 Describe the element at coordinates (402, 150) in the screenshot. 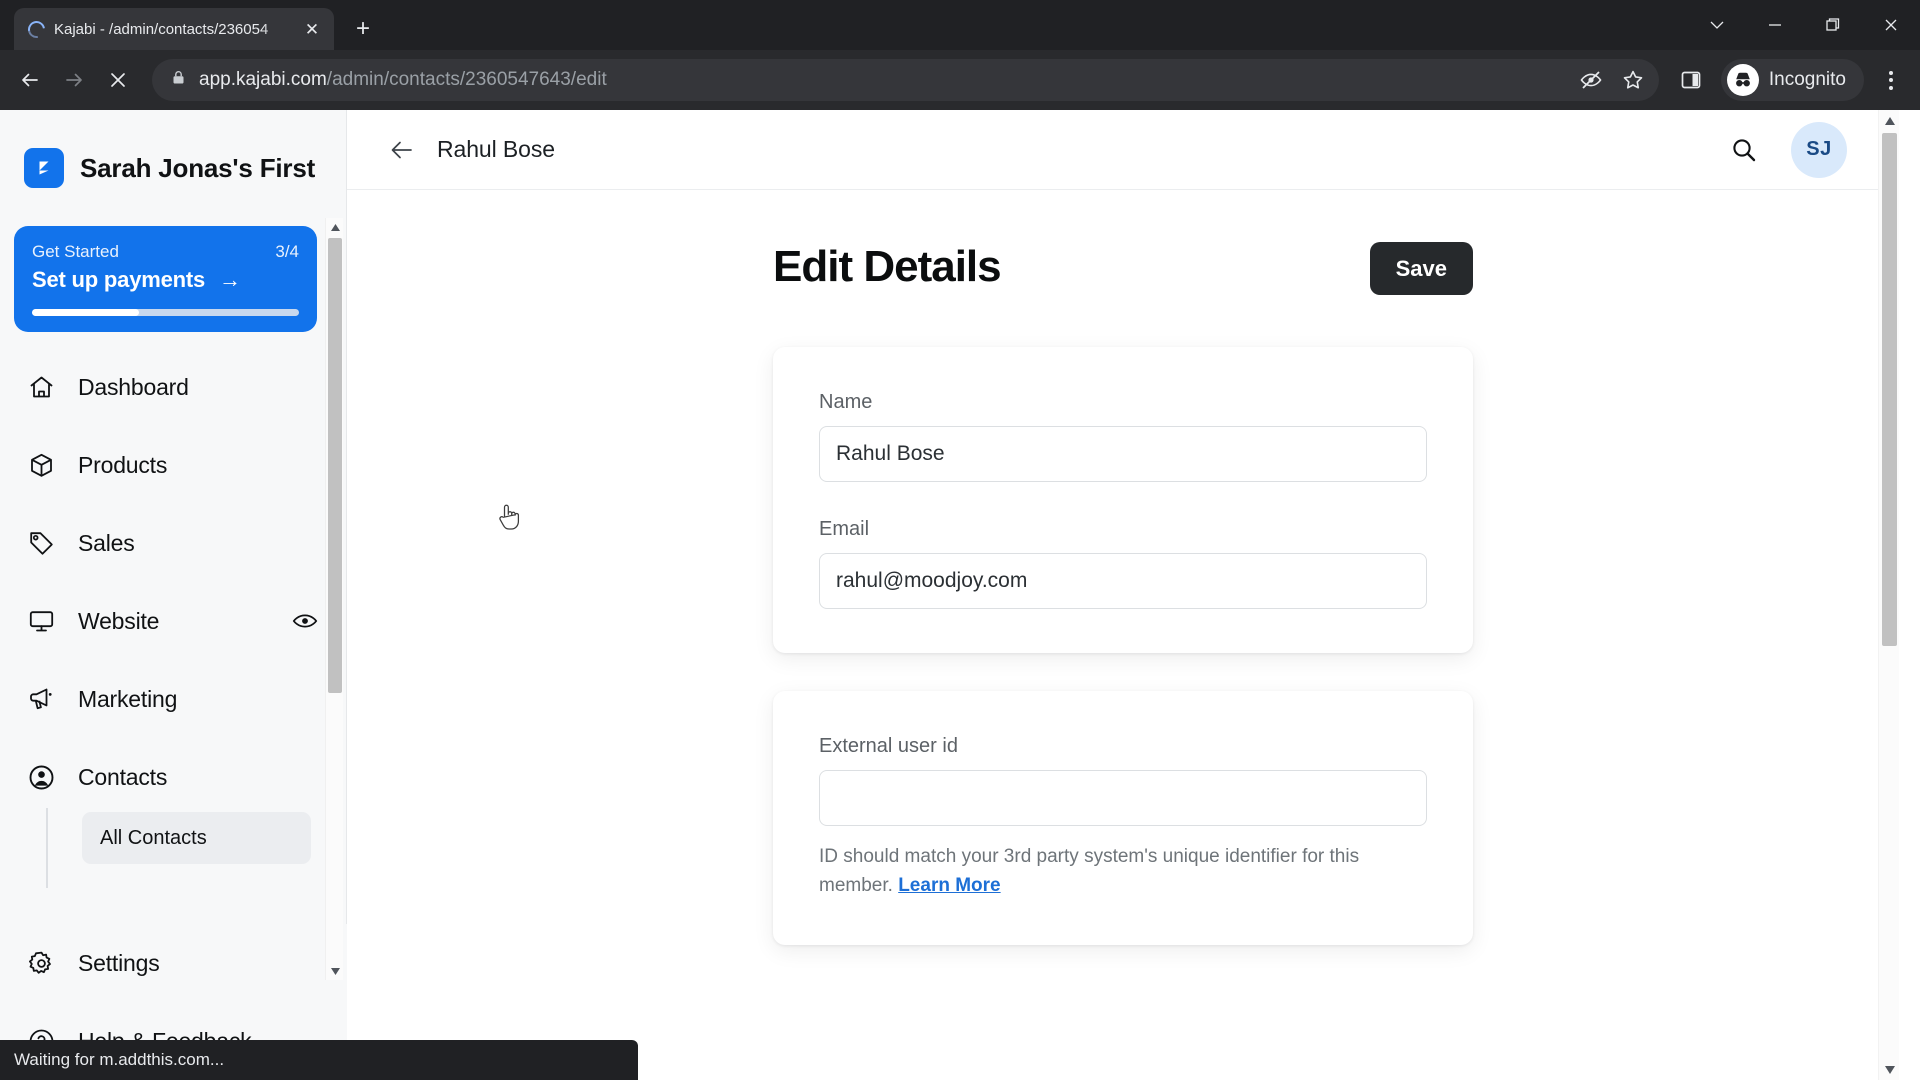

I see `arrow-left-icon` at that location.